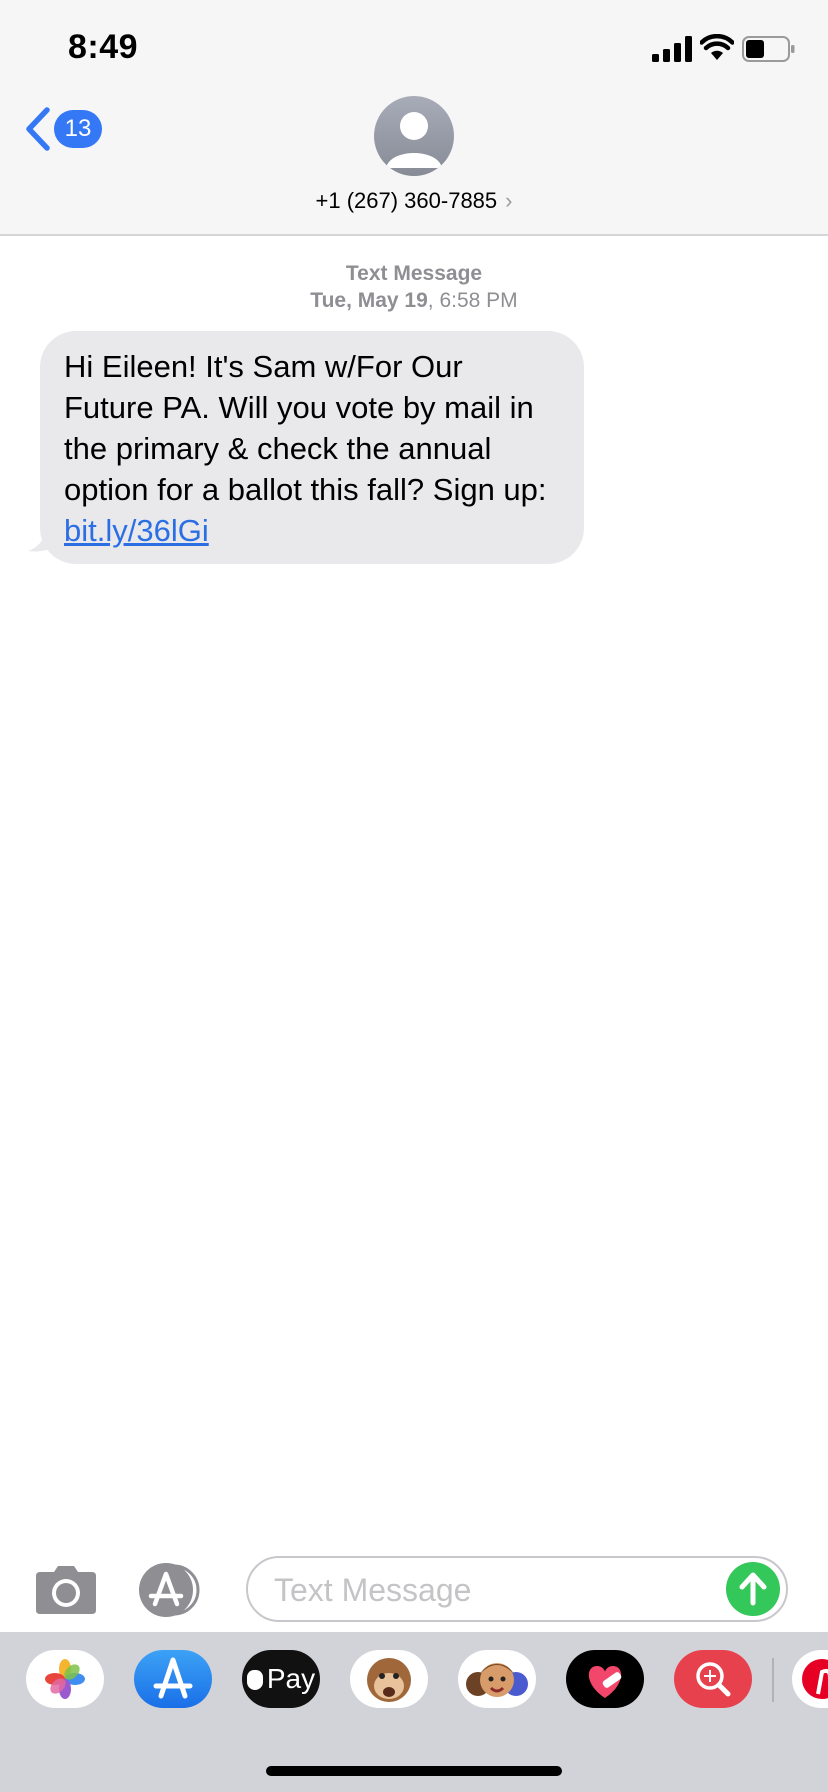  I want to click on cellular-signal-icon, so click(672, 49).